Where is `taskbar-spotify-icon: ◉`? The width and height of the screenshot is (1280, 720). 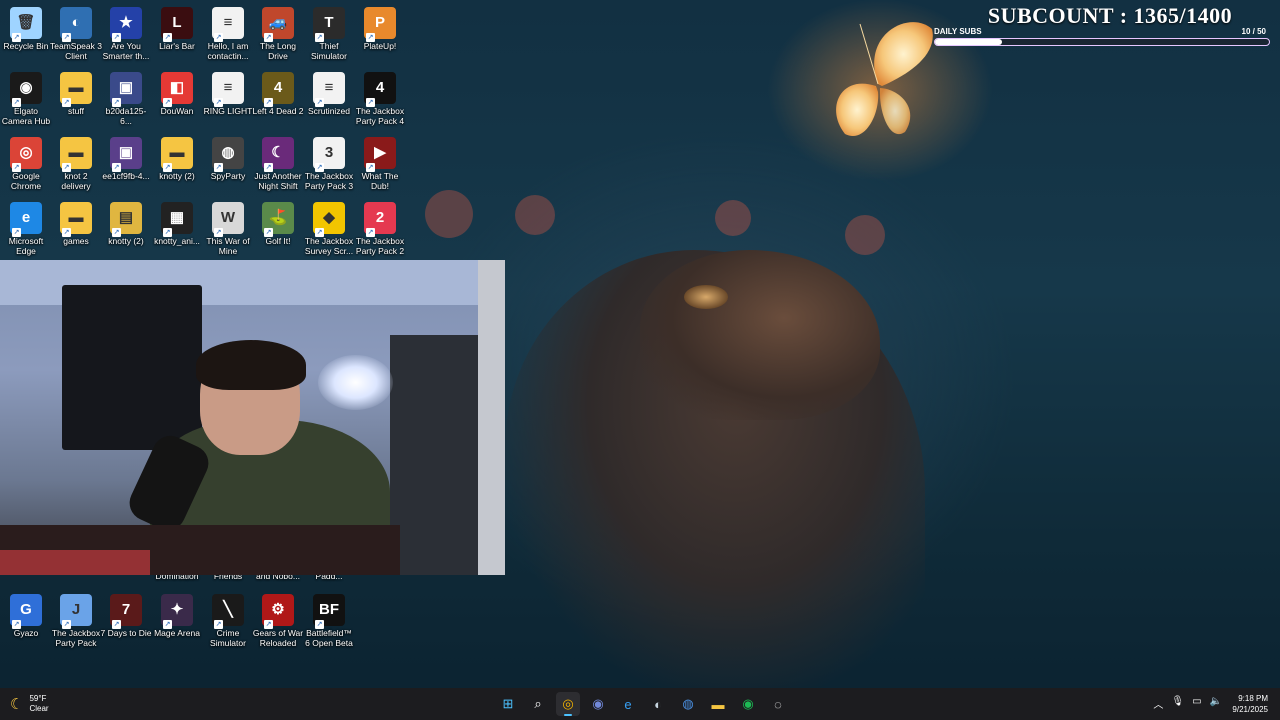 taskbar-spotify-icon: ◉ is located at coordinates (748, 703).